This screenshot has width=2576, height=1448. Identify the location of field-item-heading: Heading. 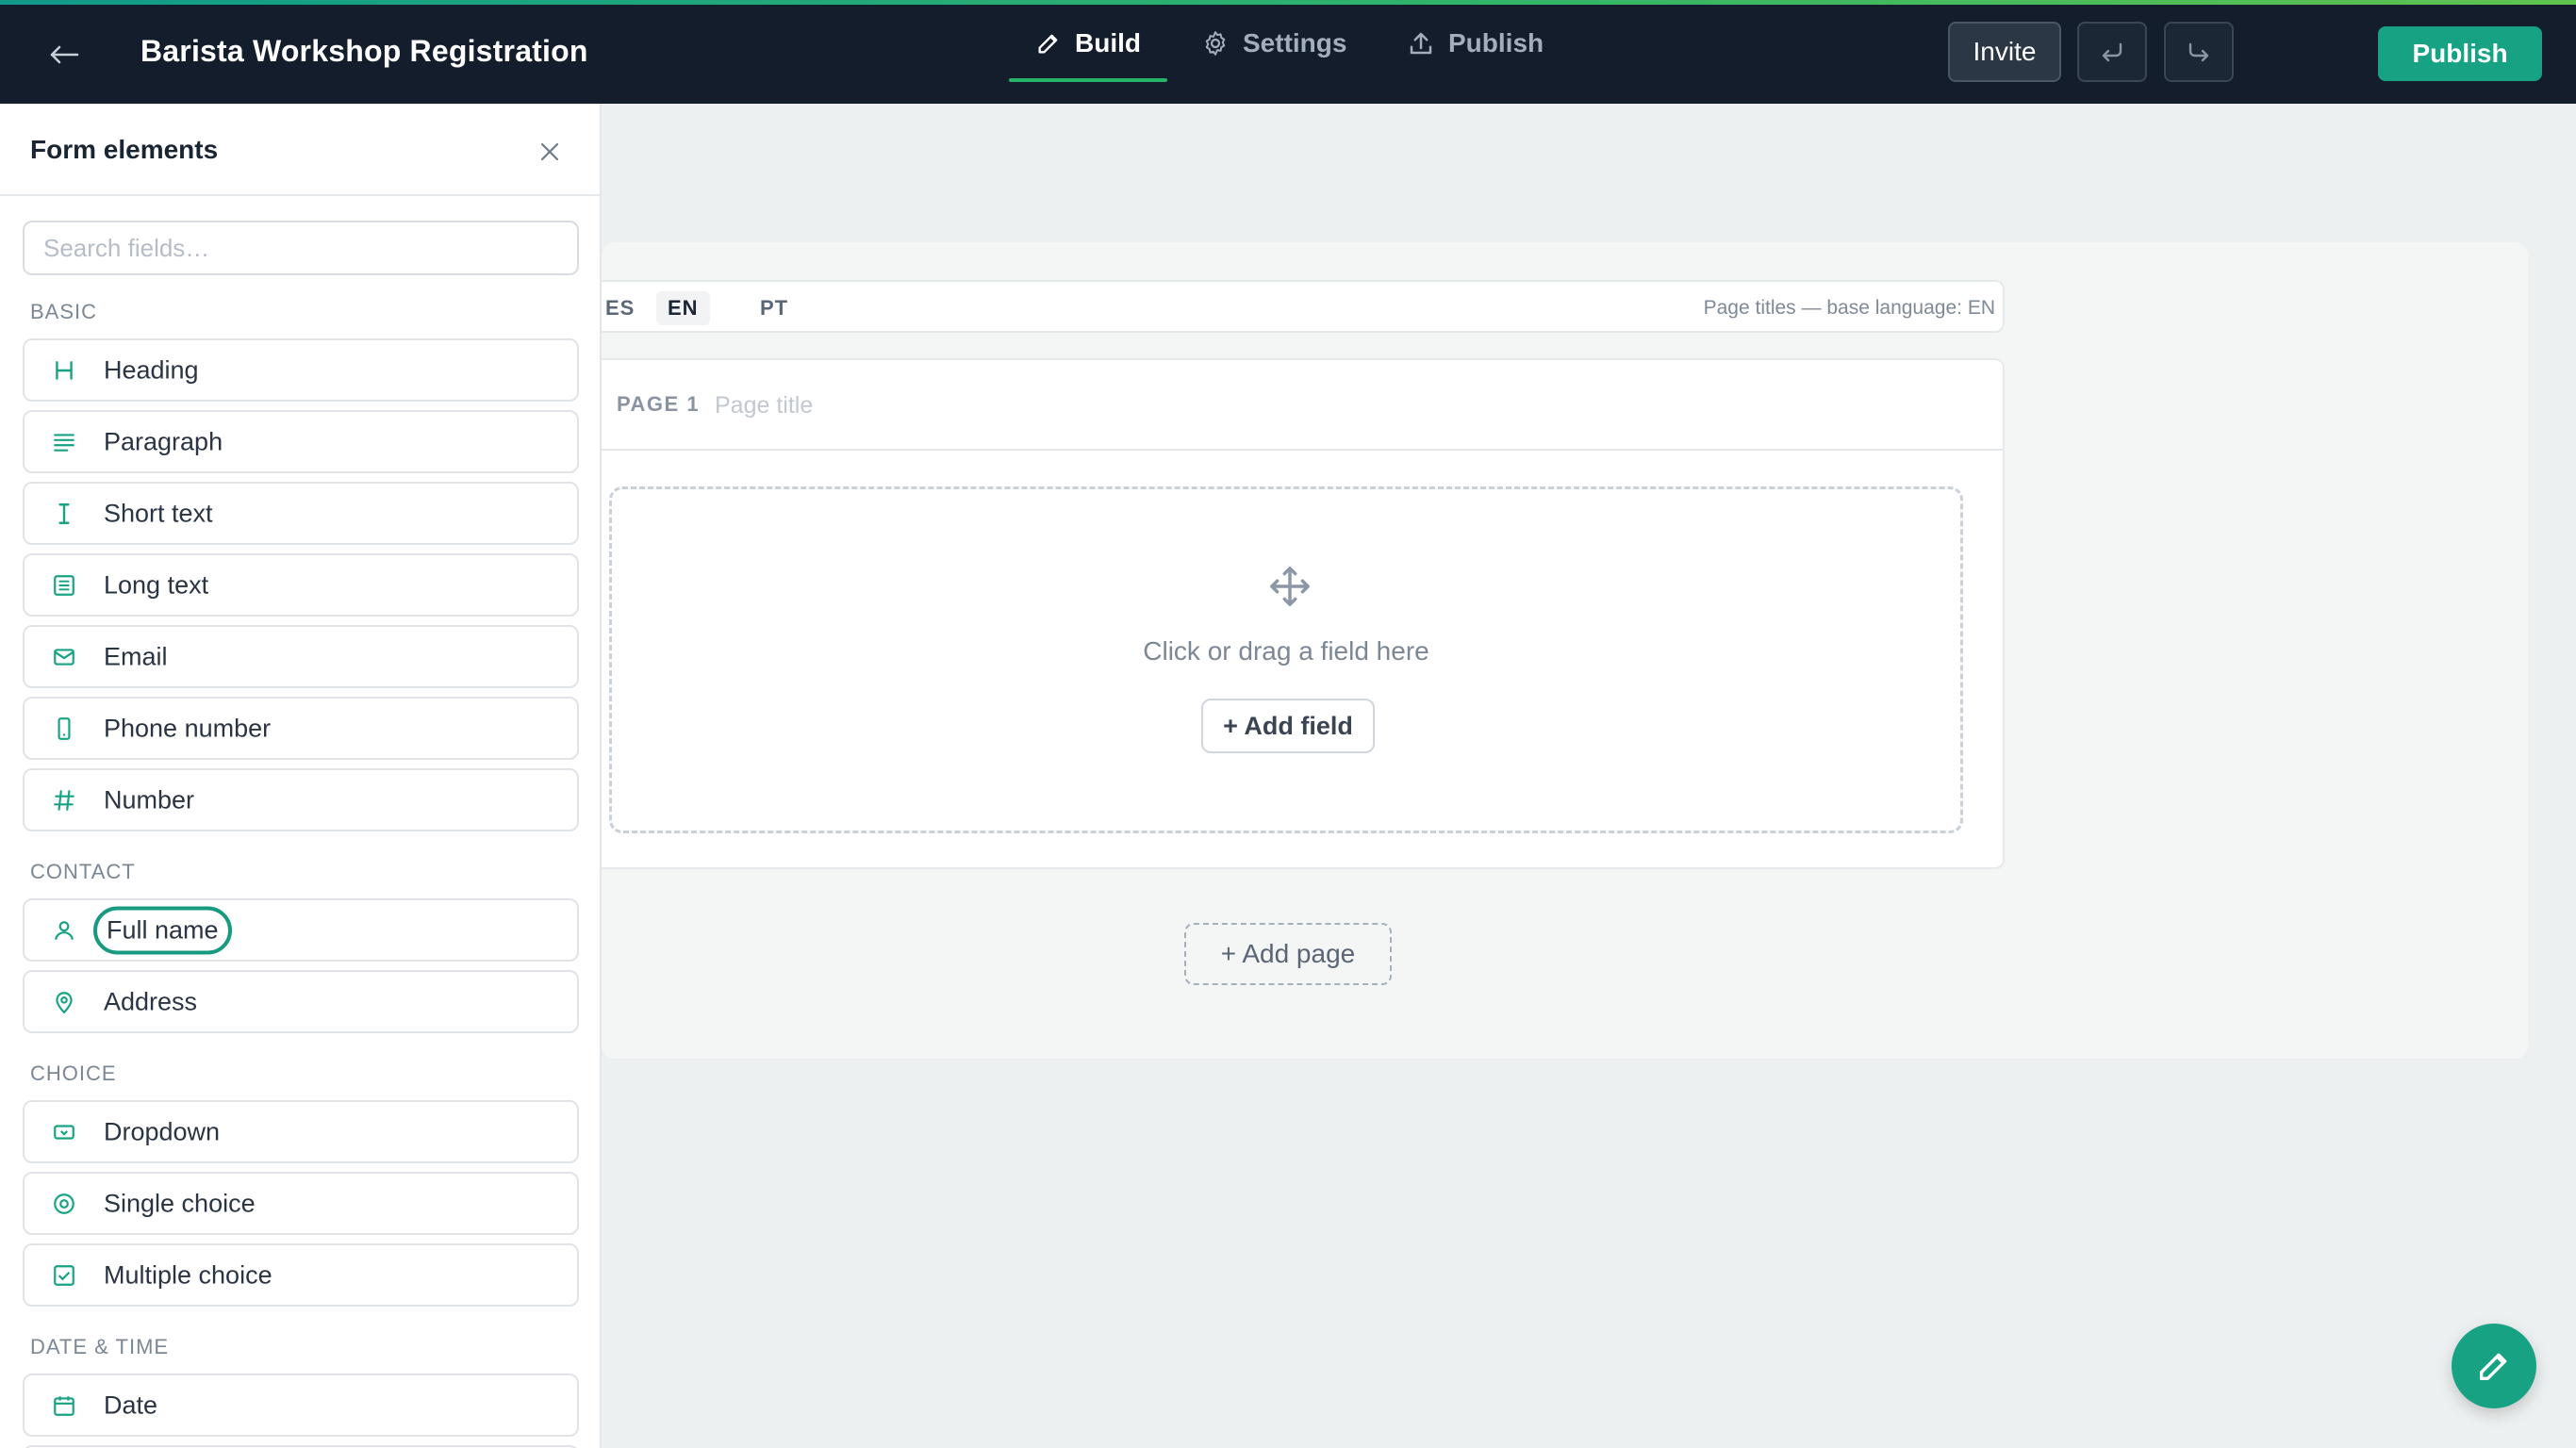
(301, 370).